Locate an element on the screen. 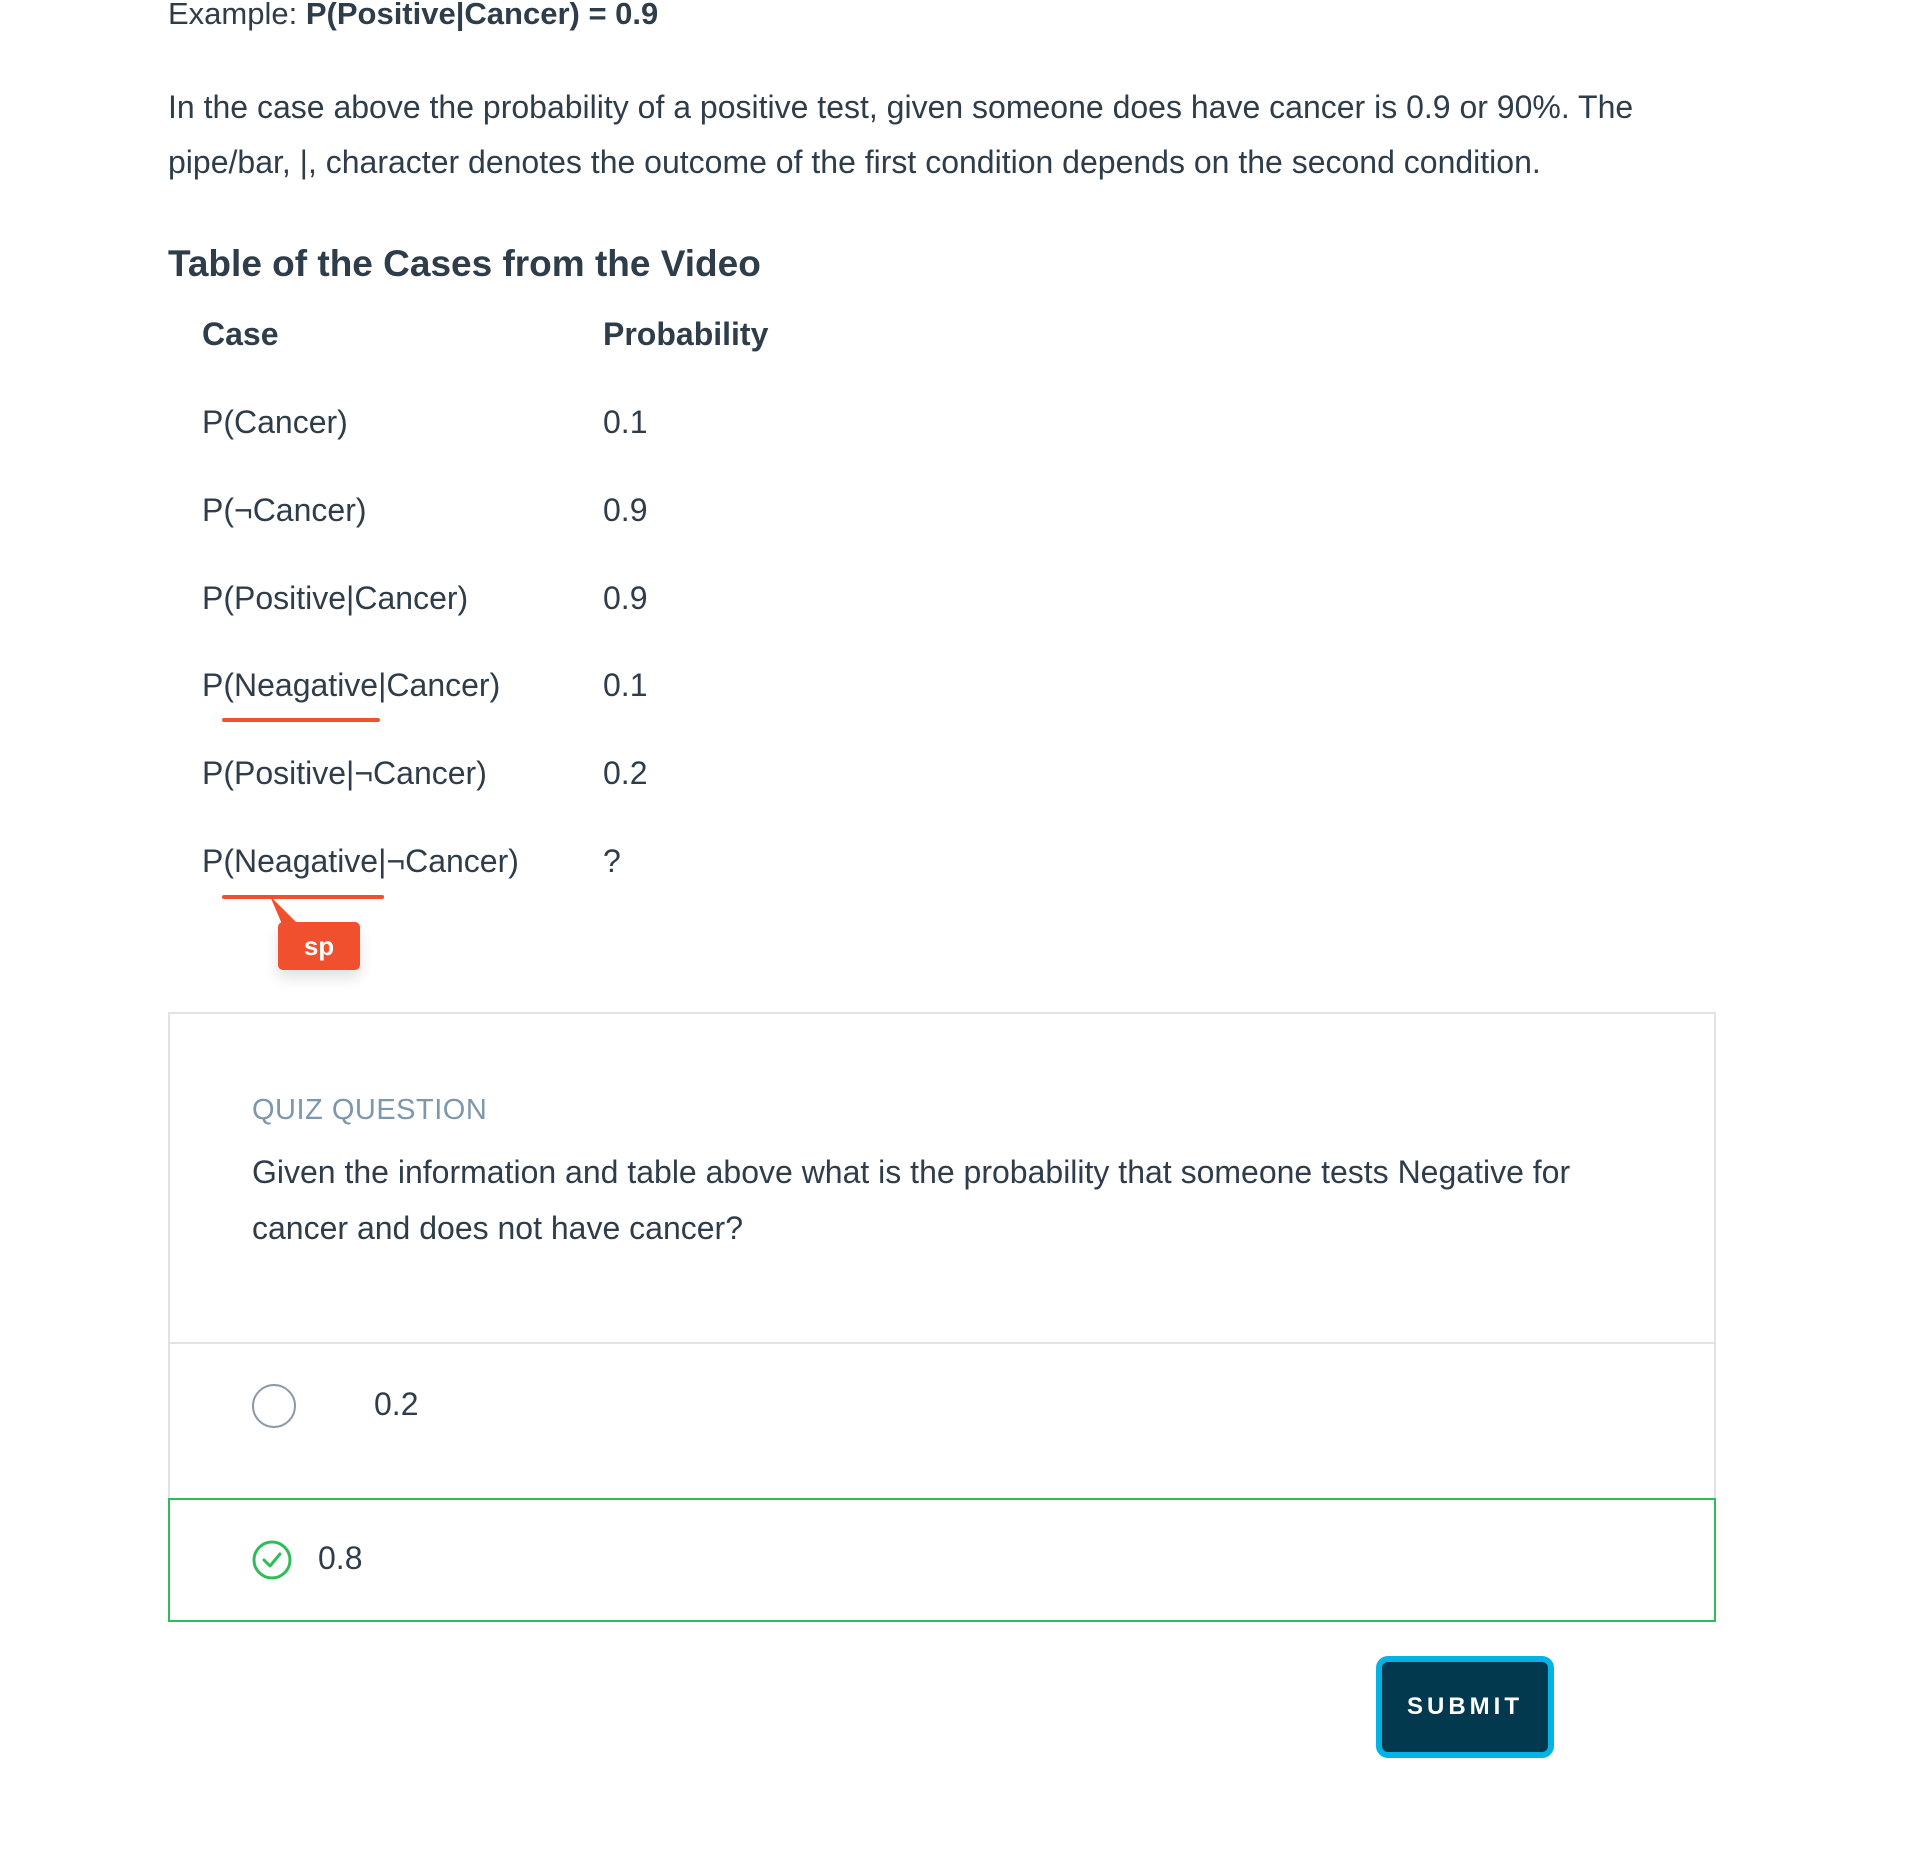 This screenshot has width=1930, height=1852. radio-button-icon is located at coordinates (274, 1406).